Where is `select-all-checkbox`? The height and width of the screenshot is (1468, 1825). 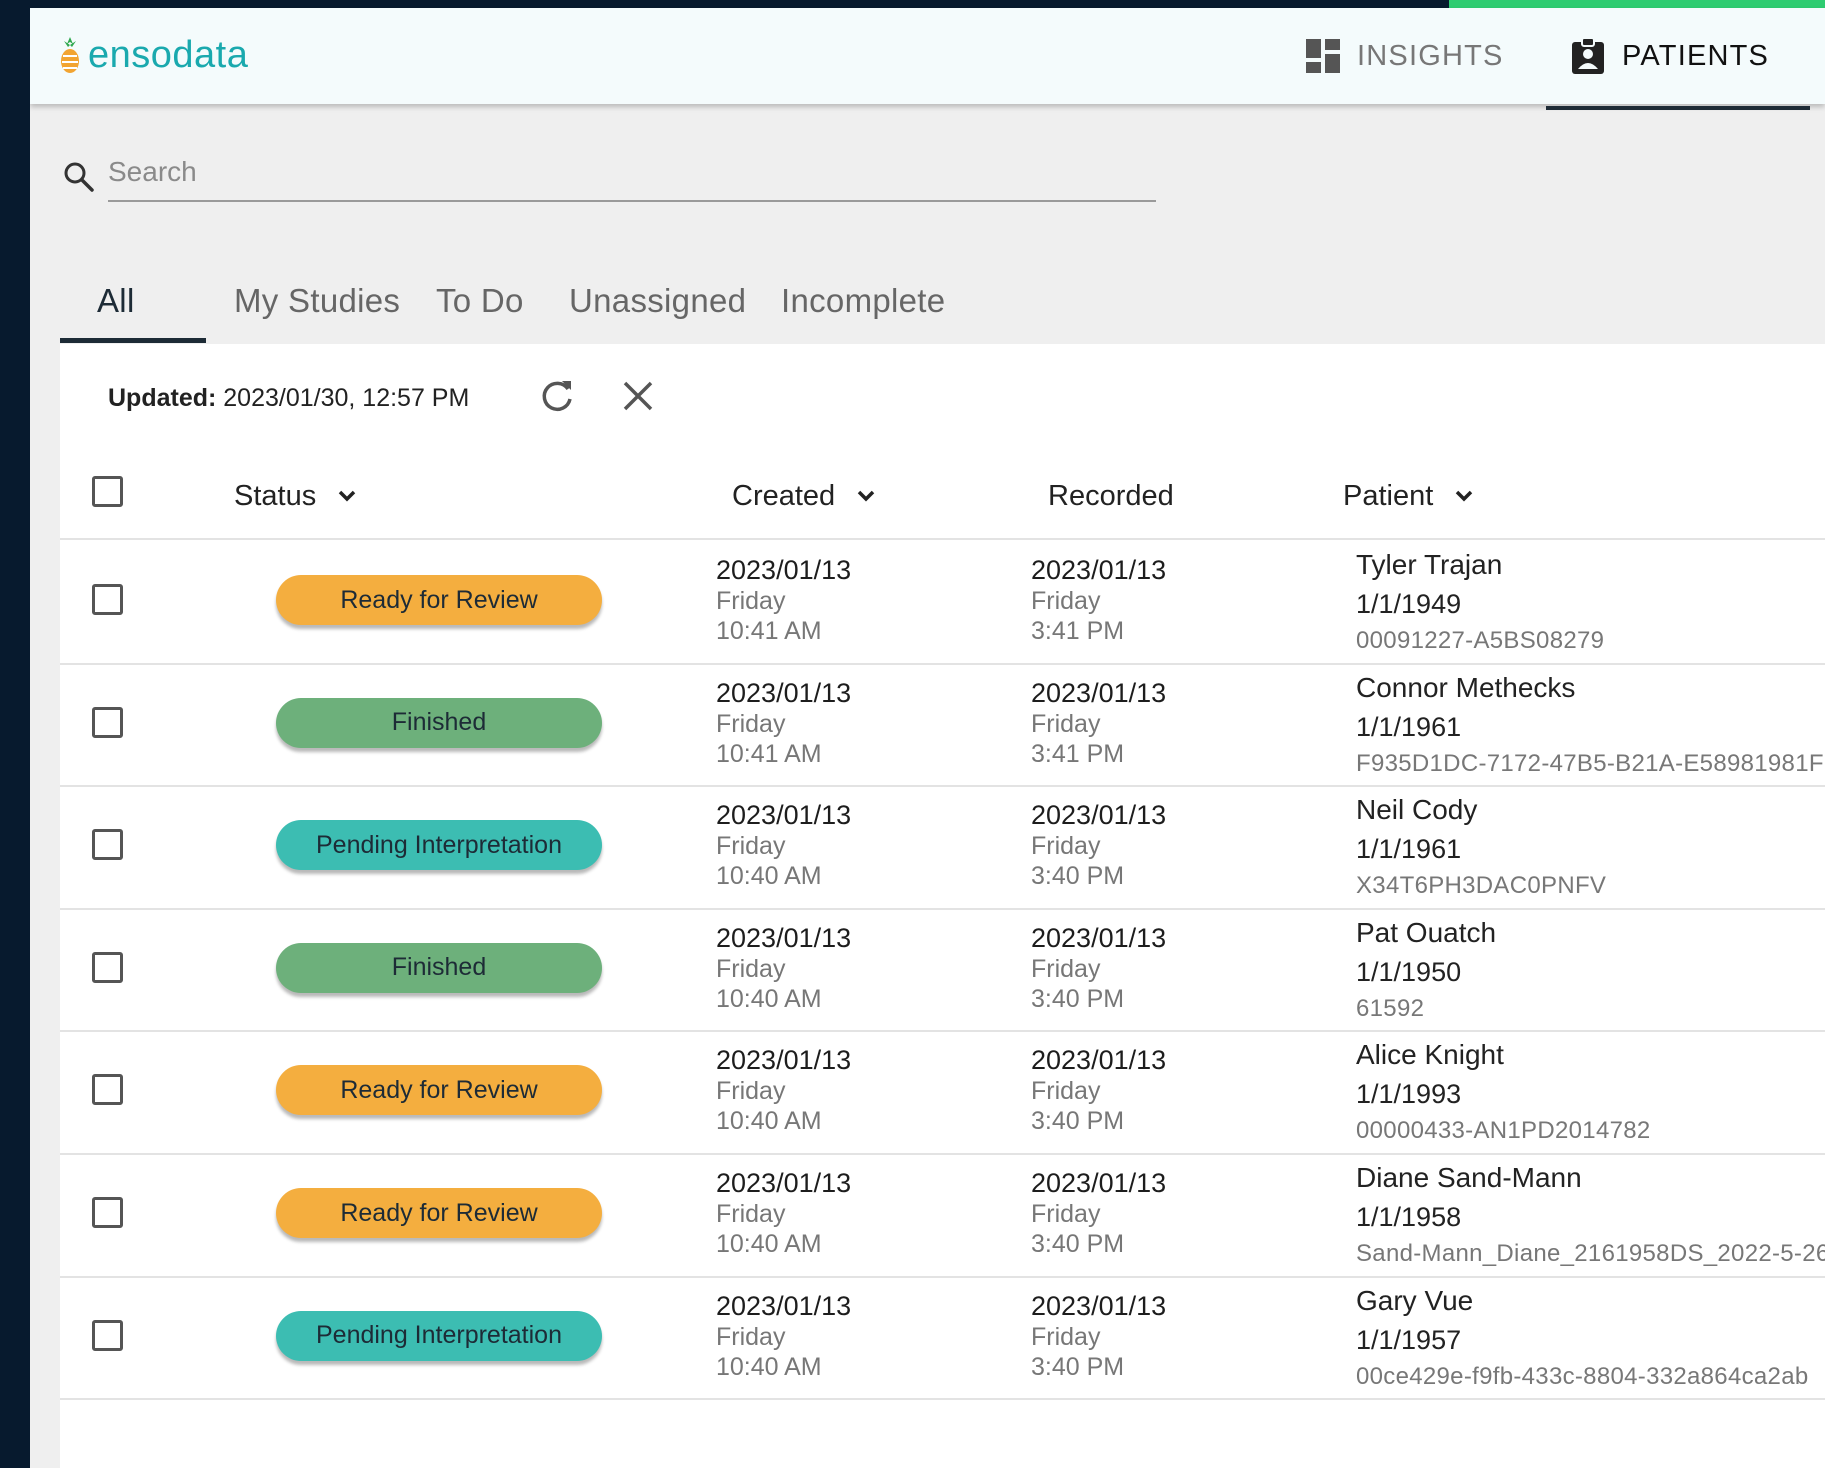
select-all-checkbox is located at coordinates (107, 491).